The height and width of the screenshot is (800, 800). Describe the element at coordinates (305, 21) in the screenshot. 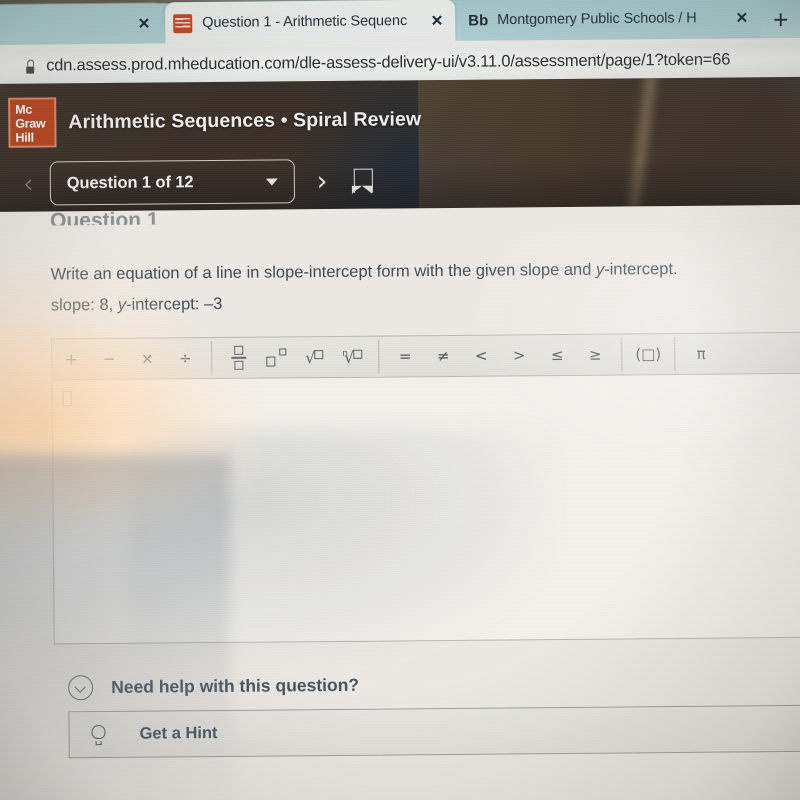

I see `browser-tab-2-title: Question 1 - Arithmetic Sequenc` at that location.